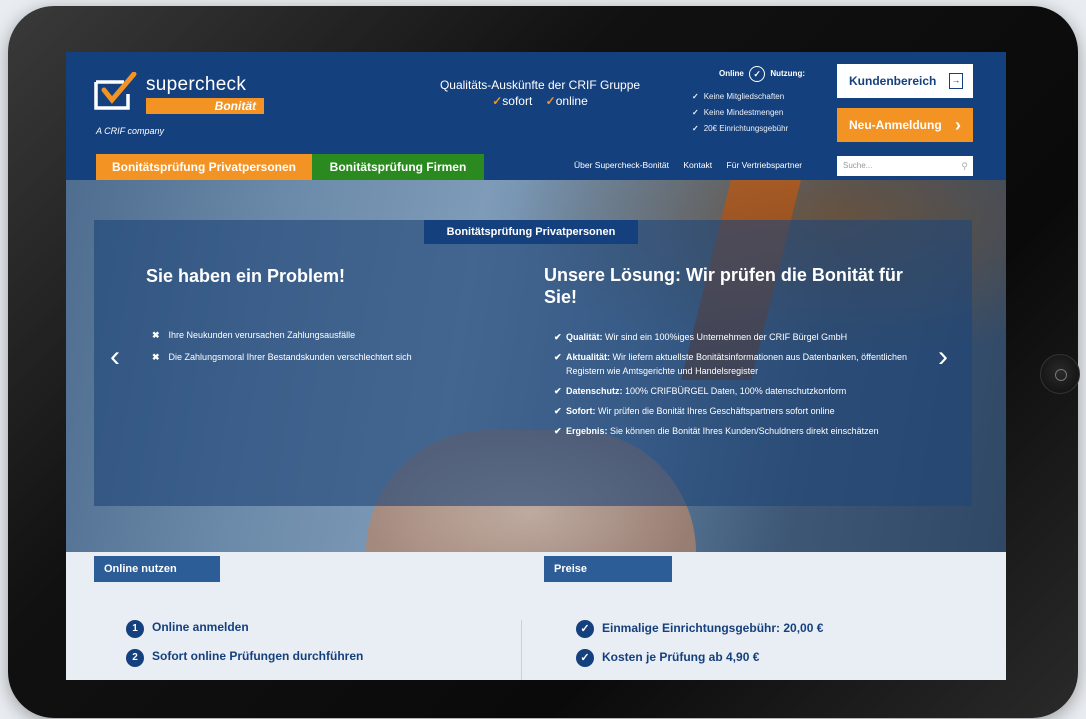  Describe the element at coordinates (621, 165) in the screenshot. I see `nav-link-ueber: Über Supercheck-Bonität` at that location.